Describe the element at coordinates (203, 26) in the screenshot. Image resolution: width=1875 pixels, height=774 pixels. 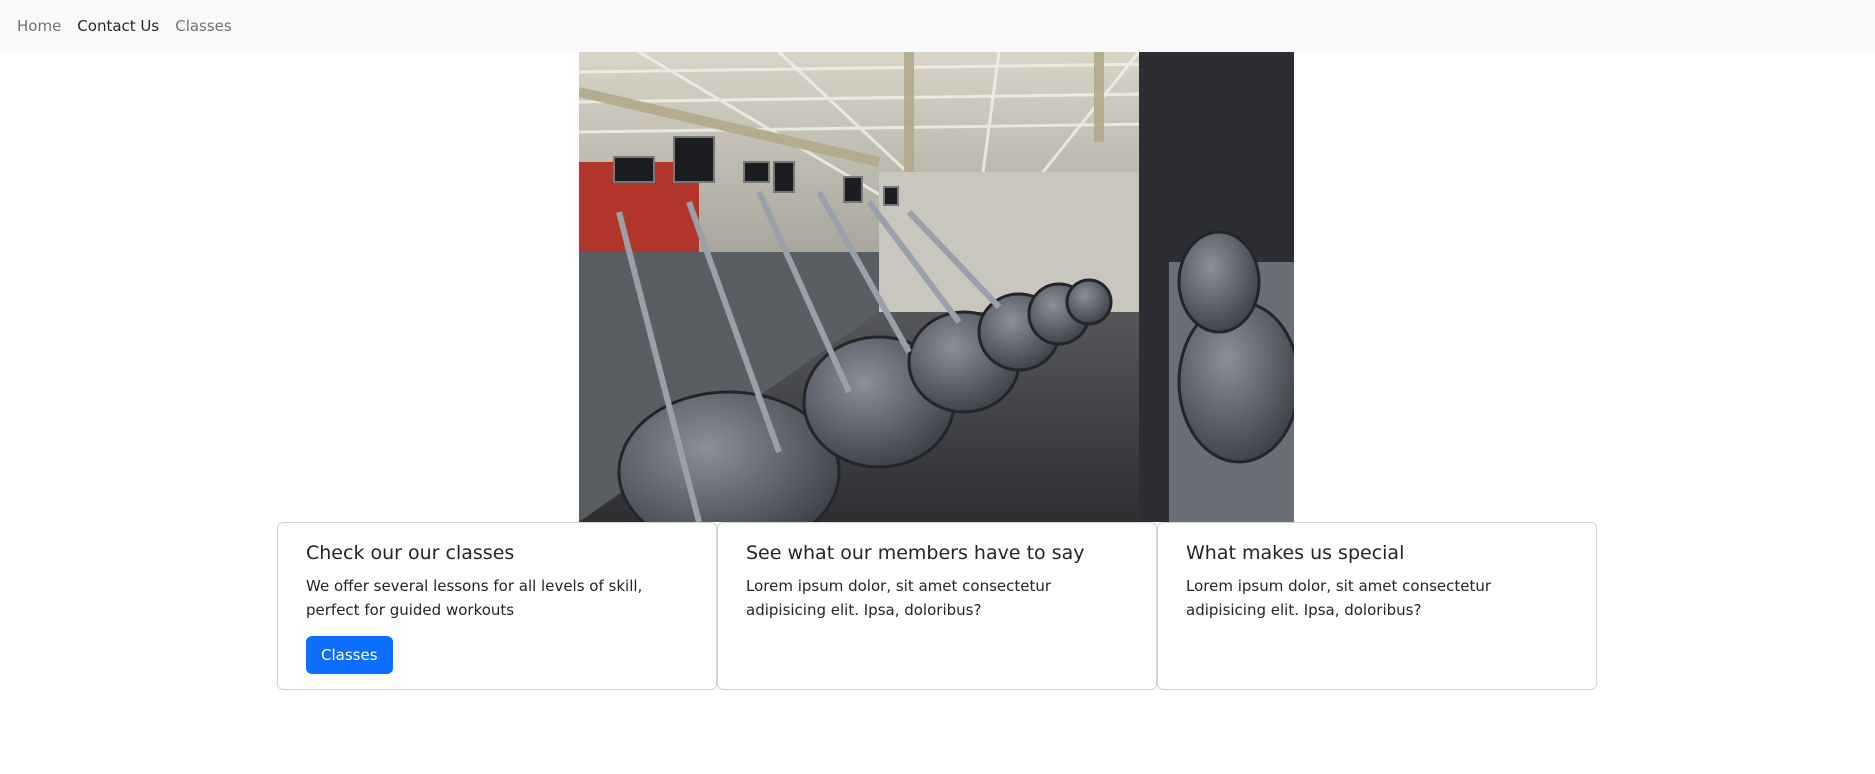
I see `nav-link-classes: Classes` at that location.